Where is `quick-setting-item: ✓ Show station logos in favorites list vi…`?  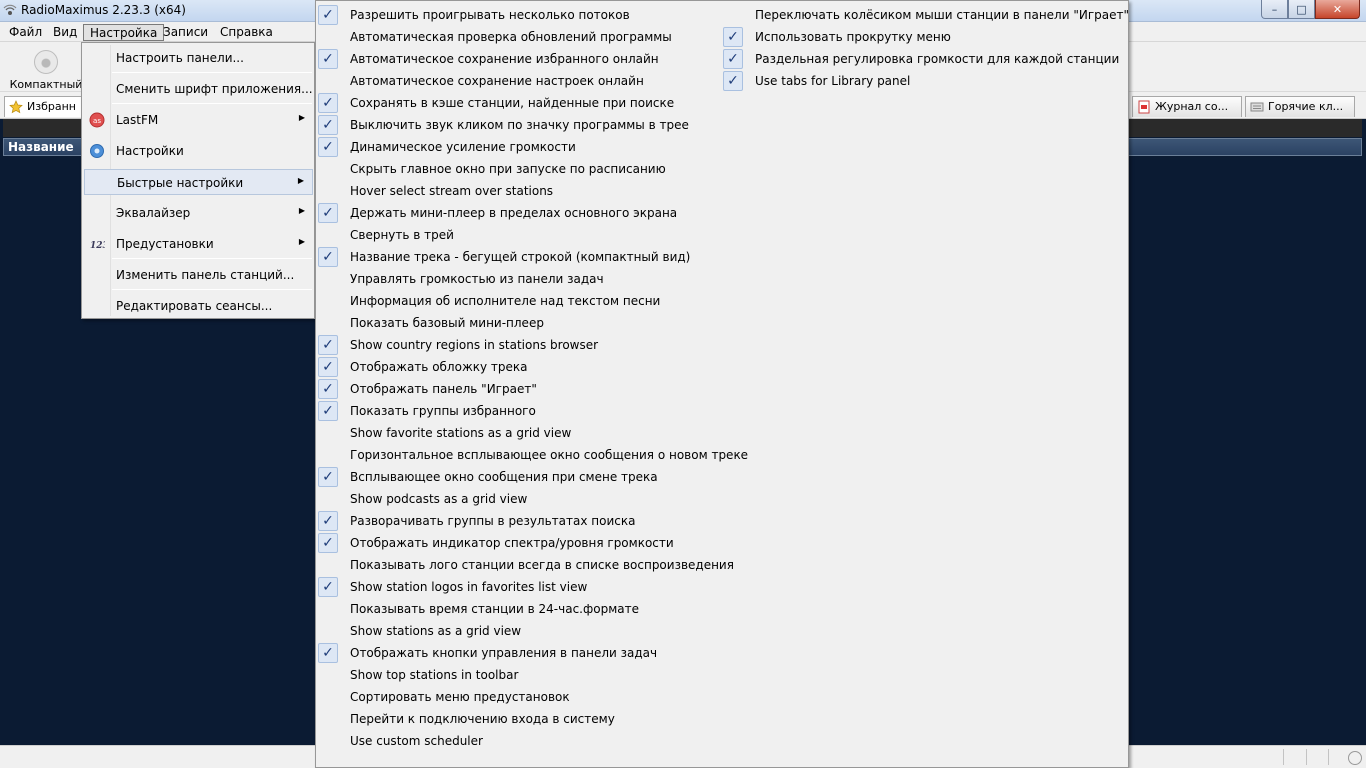
quick-setting-item: ✓ Show station logos in favorites list vi… is located at coordinates (518, 587).